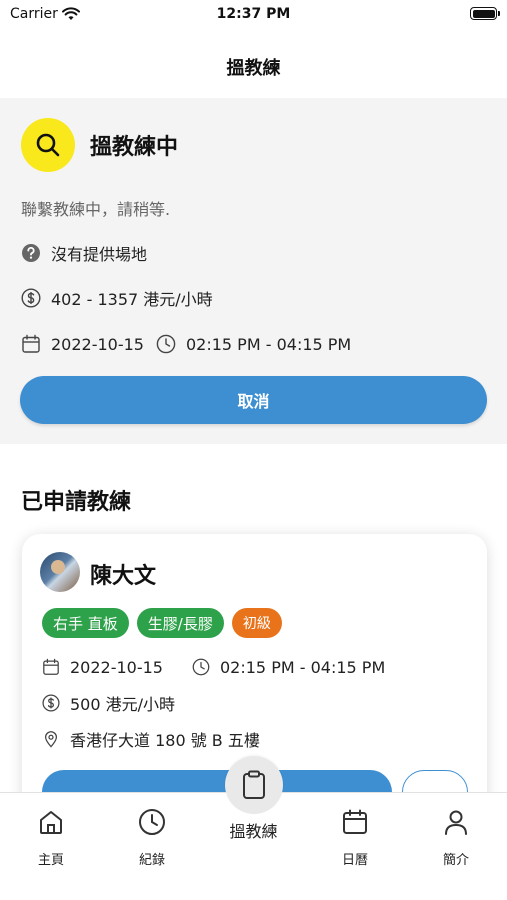  What do you see at coordinates (123, 704) in the screenshot?
I see `coach-price-text: 500 港元/小時` at bounding box center [123, 704].